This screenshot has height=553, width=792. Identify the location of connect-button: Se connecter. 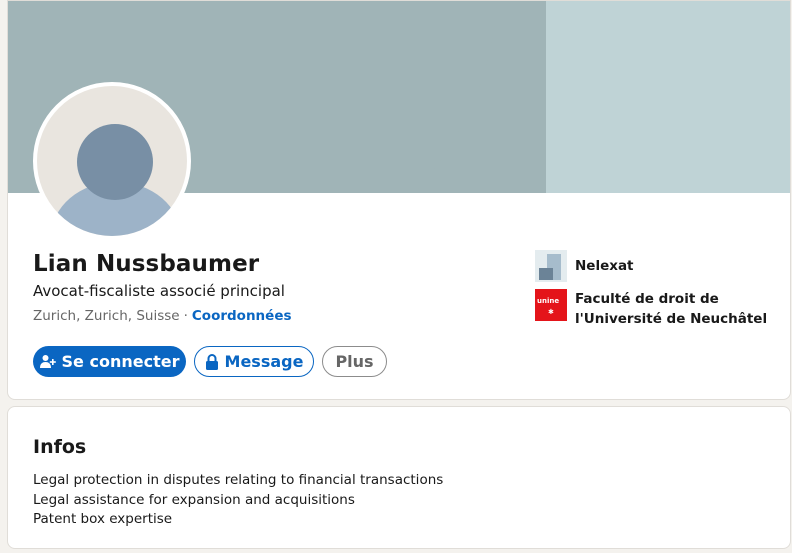
(109, 361).